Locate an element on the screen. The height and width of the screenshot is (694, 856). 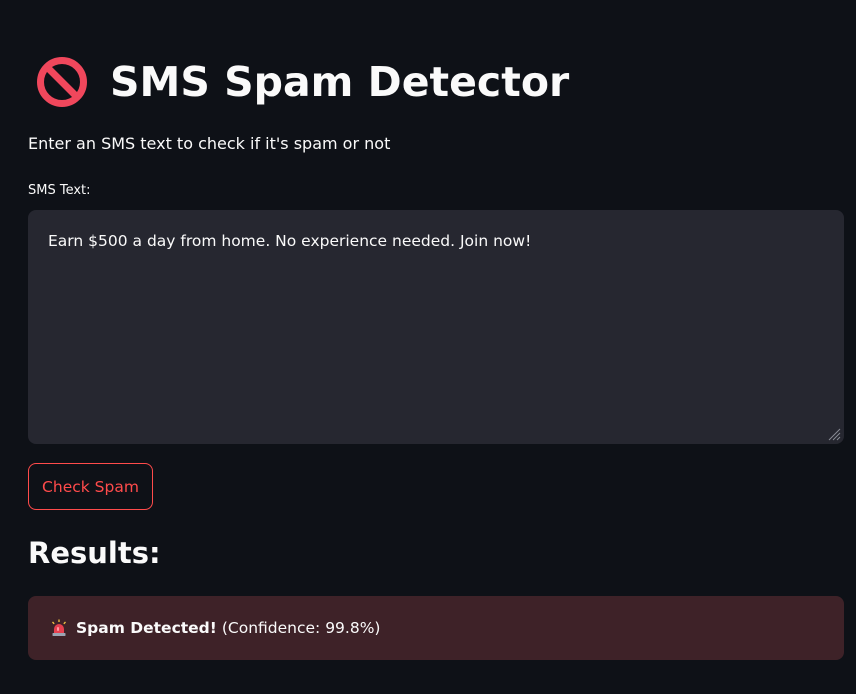
siren-icon is located at coordinates (59, 627).